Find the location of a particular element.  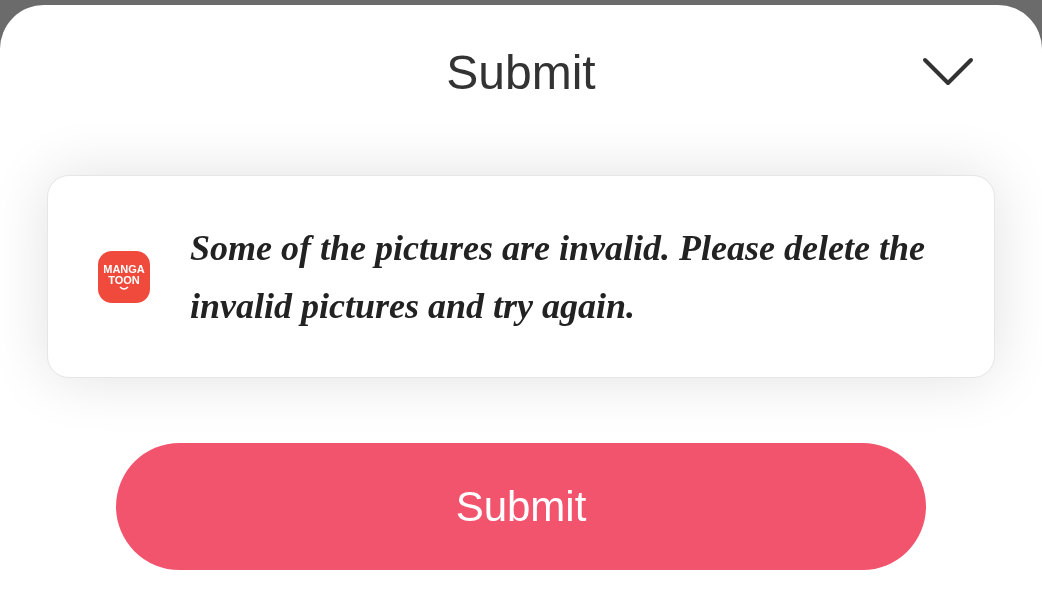

app-logo: MANGA TOON is located at coordinates (124, 276).